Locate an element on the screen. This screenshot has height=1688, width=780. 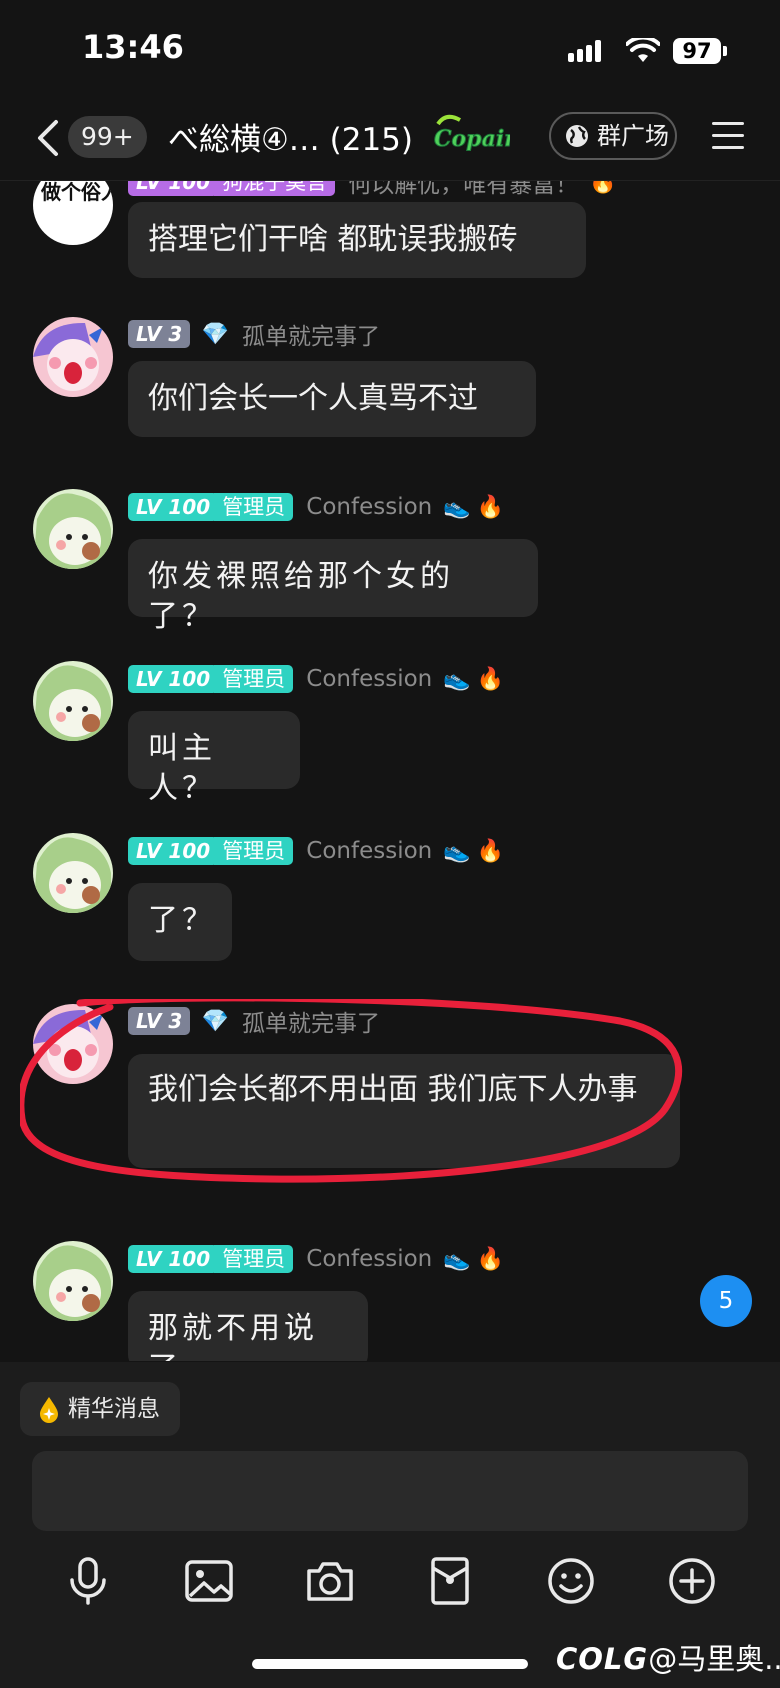
battery-indicator: 97 is located at coordinates (697, 51).